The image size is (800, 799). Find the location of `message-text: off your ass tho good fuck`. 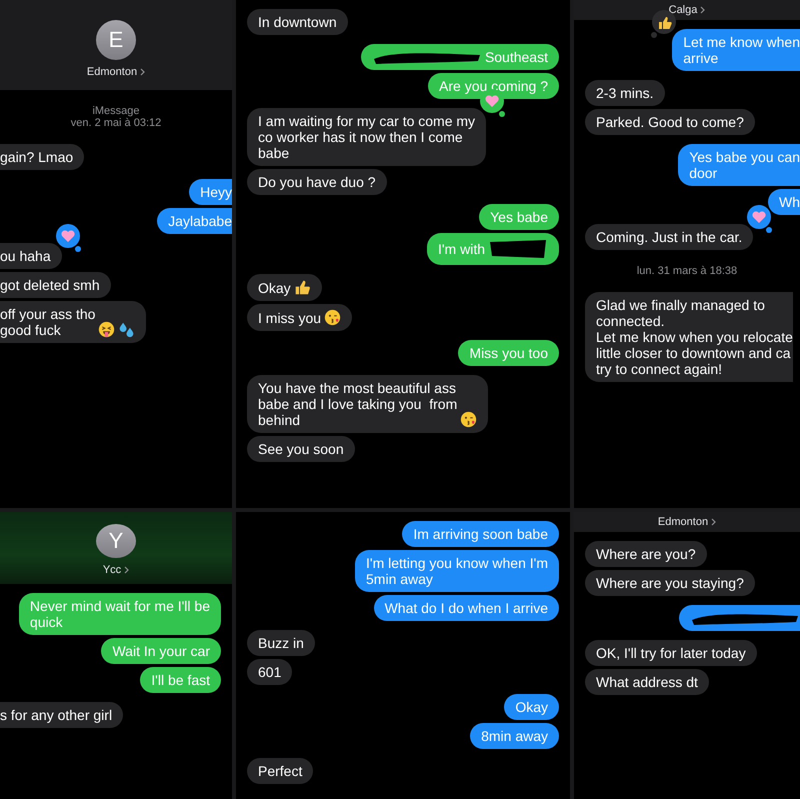

message-text: off your ass tho good fuck is located at coordinates (48, 322).